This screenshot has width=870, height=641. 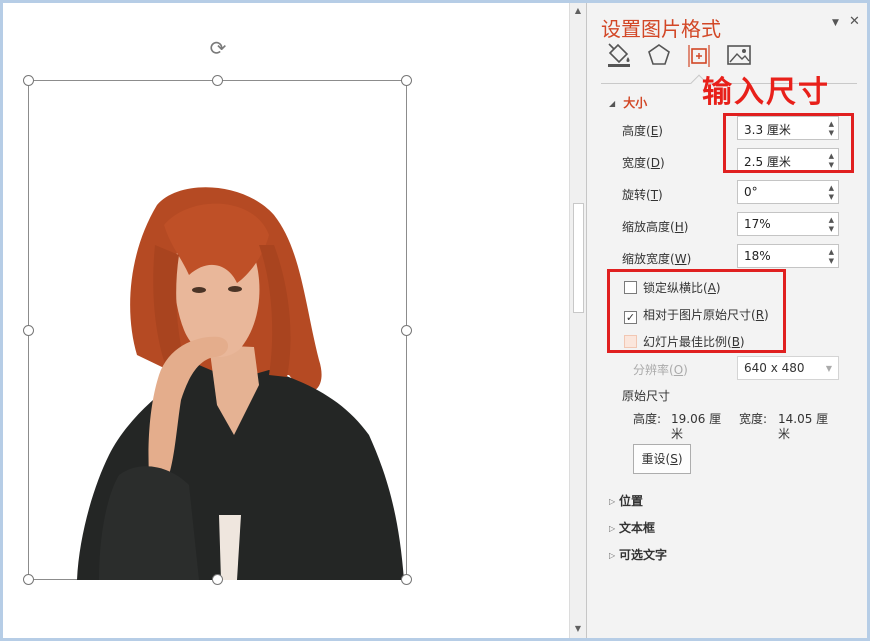 I want to click on resize-handle-right, so click(x=406, y=330).